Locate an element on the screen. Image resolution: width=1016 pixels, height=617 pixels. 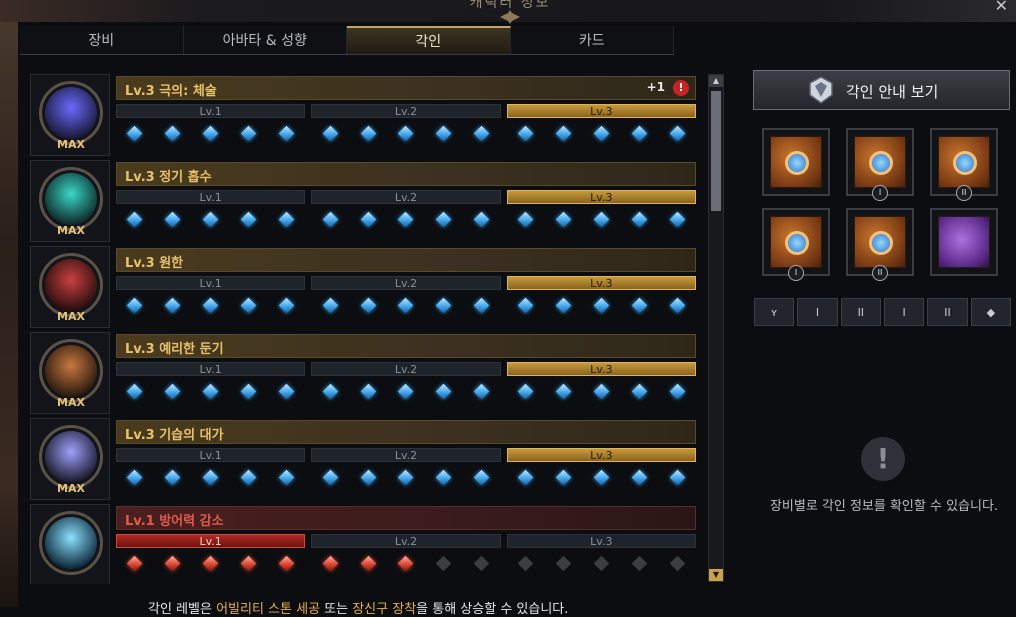
tab-card: 카드 is located at coordinates (592, 40).